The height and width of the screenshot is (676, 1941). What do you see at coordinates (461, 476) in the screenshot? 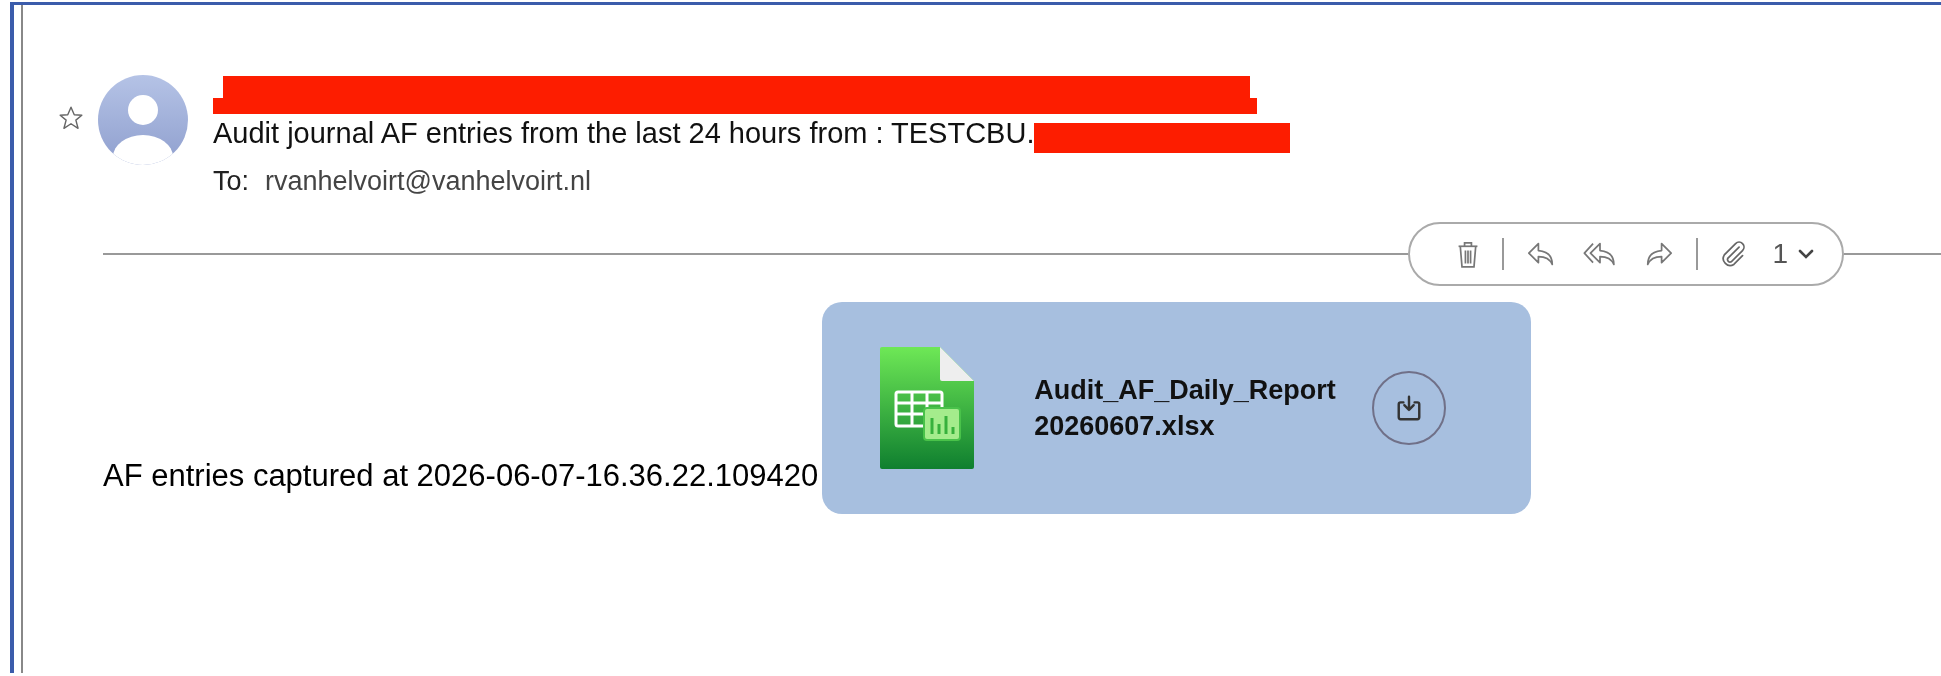
I see `body-text: AF entries captured at 2026-06-07-16.36.22.109420` at bounding box center [461, 476].